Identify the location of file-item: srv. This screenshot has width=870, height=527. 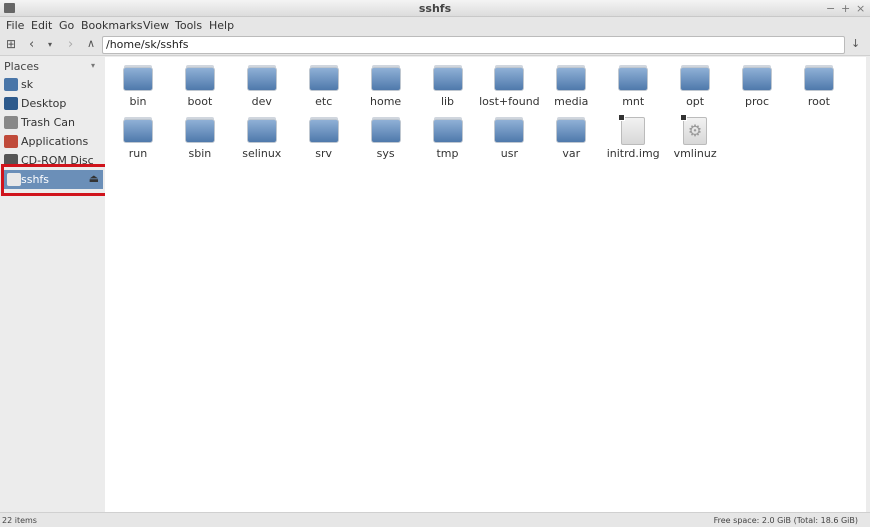
(324, 139).